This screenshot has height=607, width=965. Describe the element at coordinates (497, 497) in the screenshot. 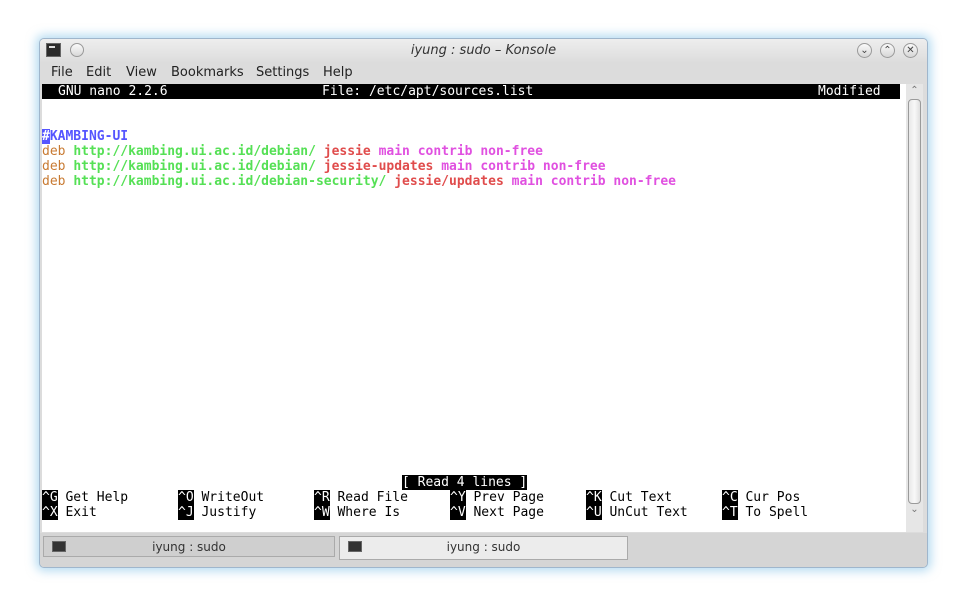

I see `shortcut-prev-page: ^Y Prev Page` at that location.